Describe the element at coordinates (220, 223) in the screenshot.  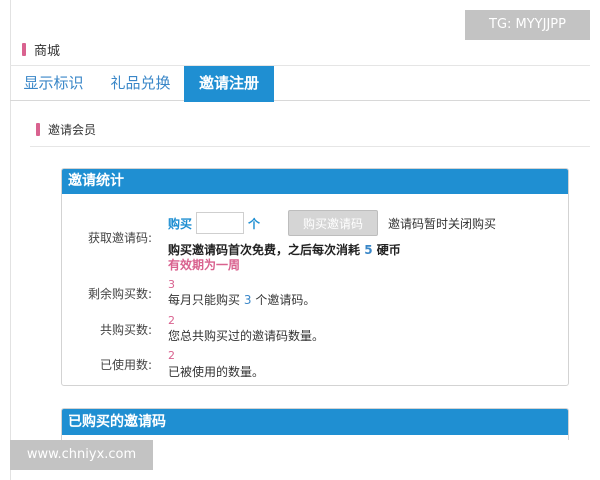
I see `quantity-input` at that location.